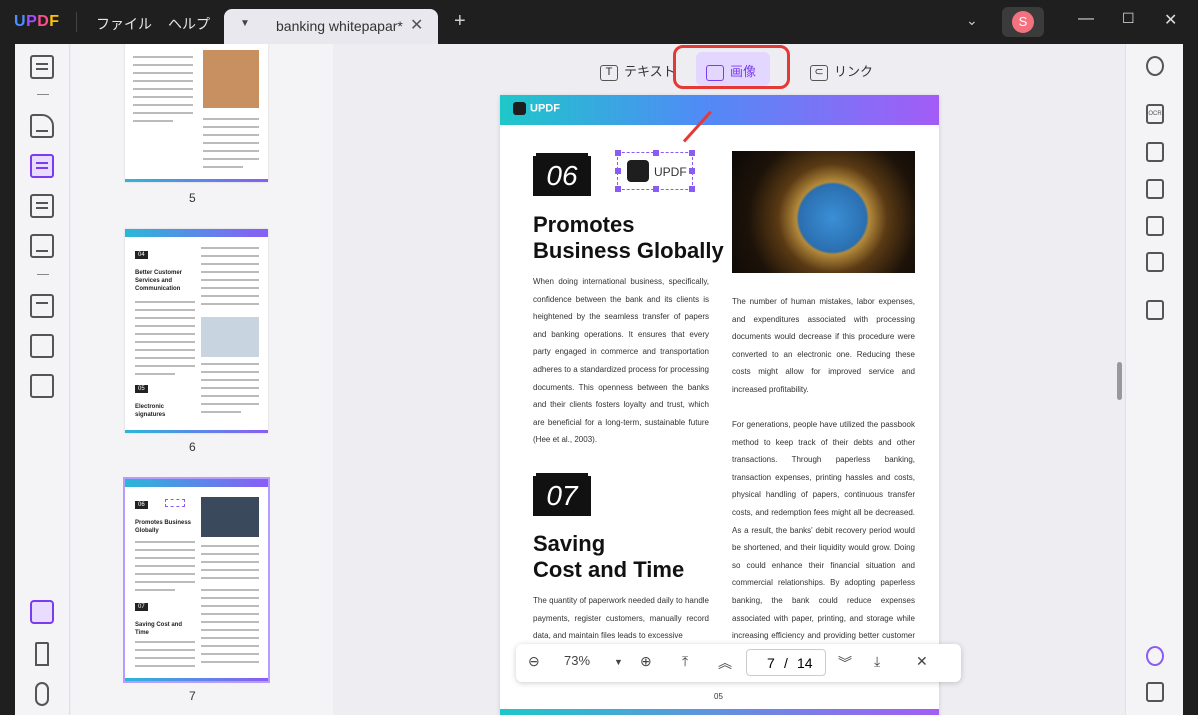 The image size is (1198, 715). What do you see at coordinates (189, 24) in the screenshot?
I see `menu-help: ヘルプ` at bounding box center [189, 24].